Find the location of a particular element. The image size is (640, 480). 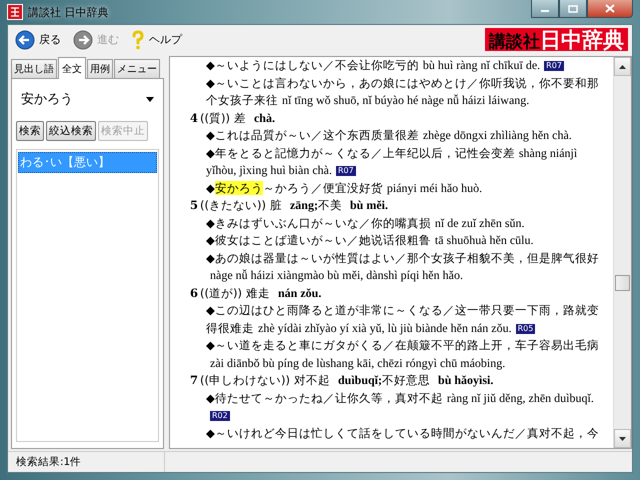

close-icon is located at coordinates (610, 8).